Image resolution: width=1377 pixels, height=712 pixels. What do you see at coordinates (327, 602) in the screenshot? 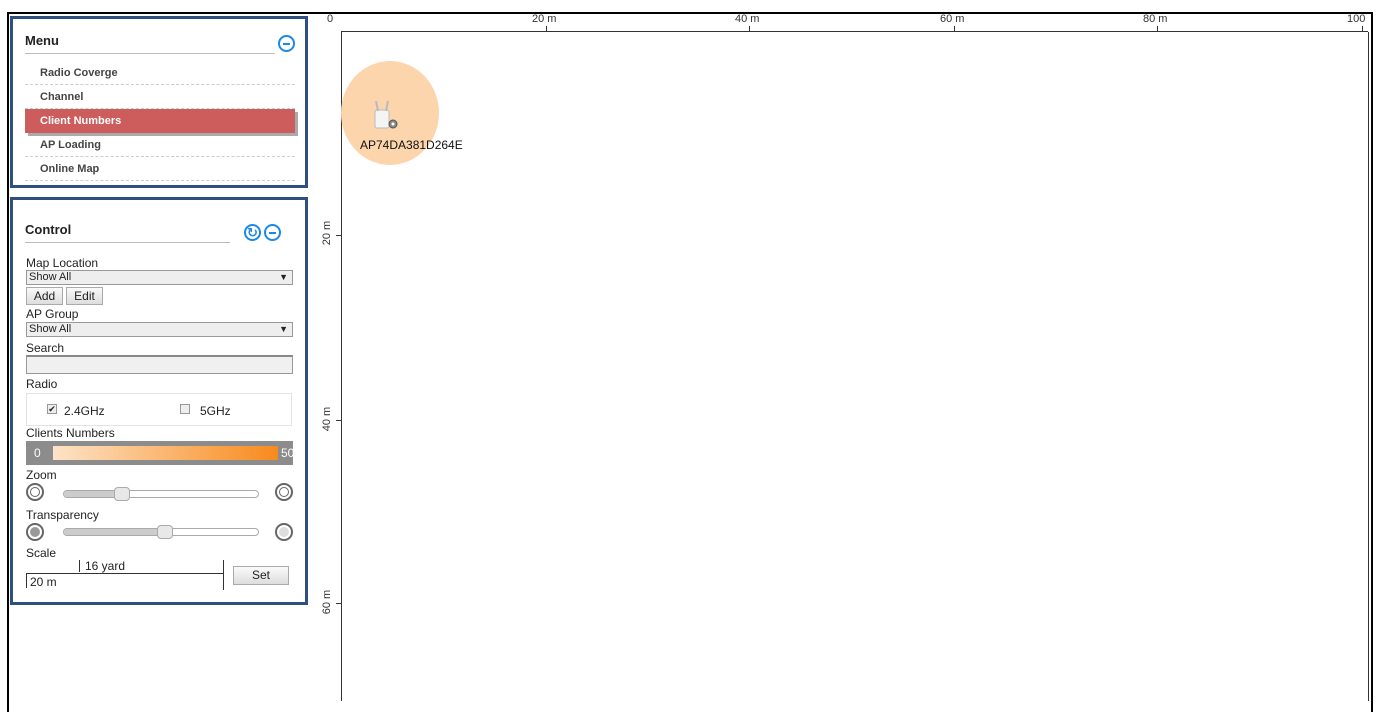
I see `y-tick-label: 60 m` at bounding box center [327, 602].